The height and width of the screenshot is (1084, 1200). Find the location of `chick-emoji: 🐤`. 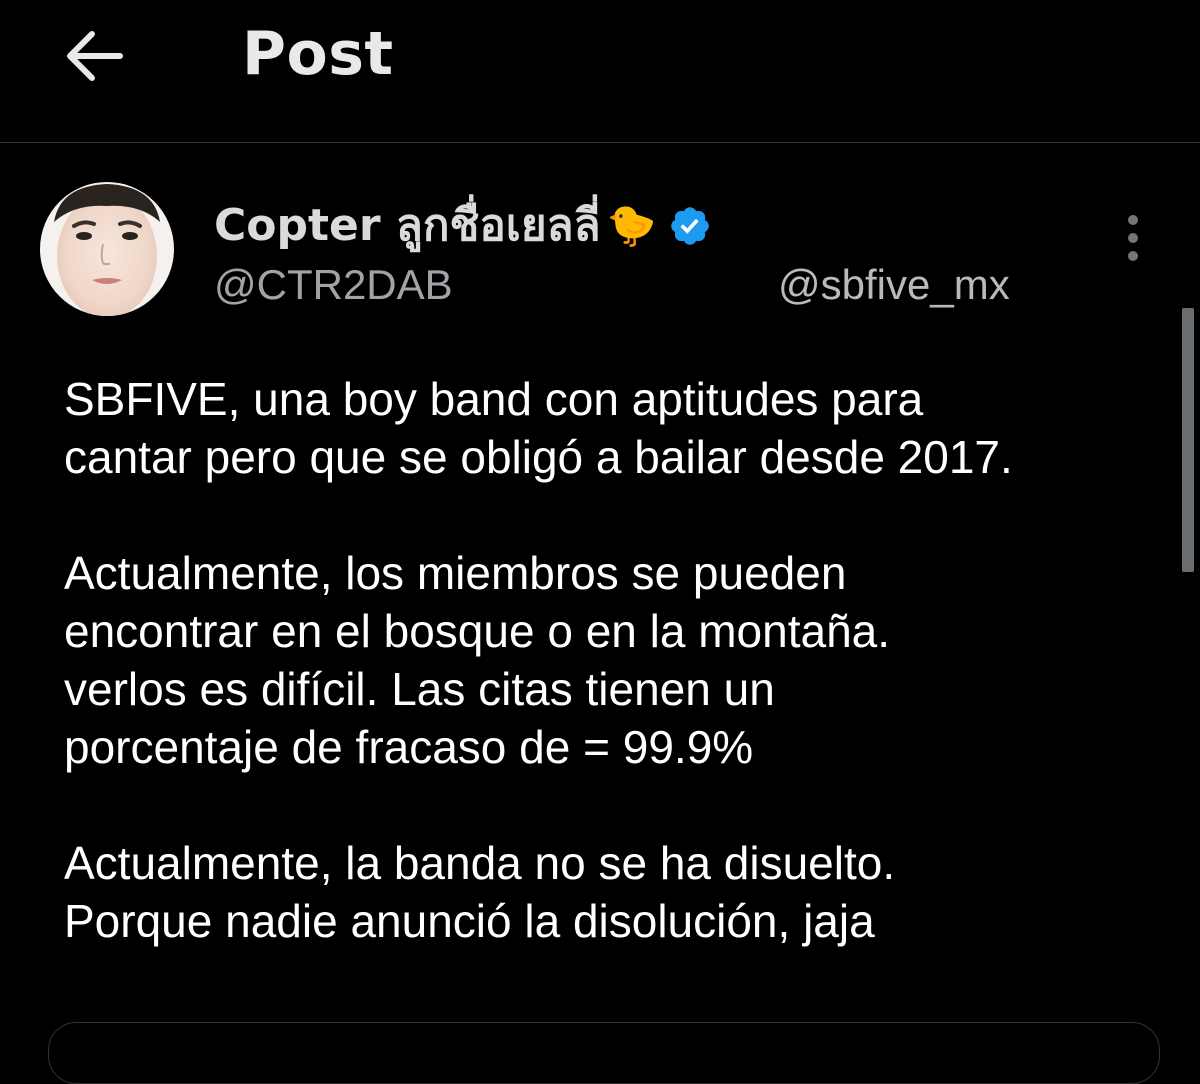

chick-emoji: 🐤 is located at coordinates (631, 226).